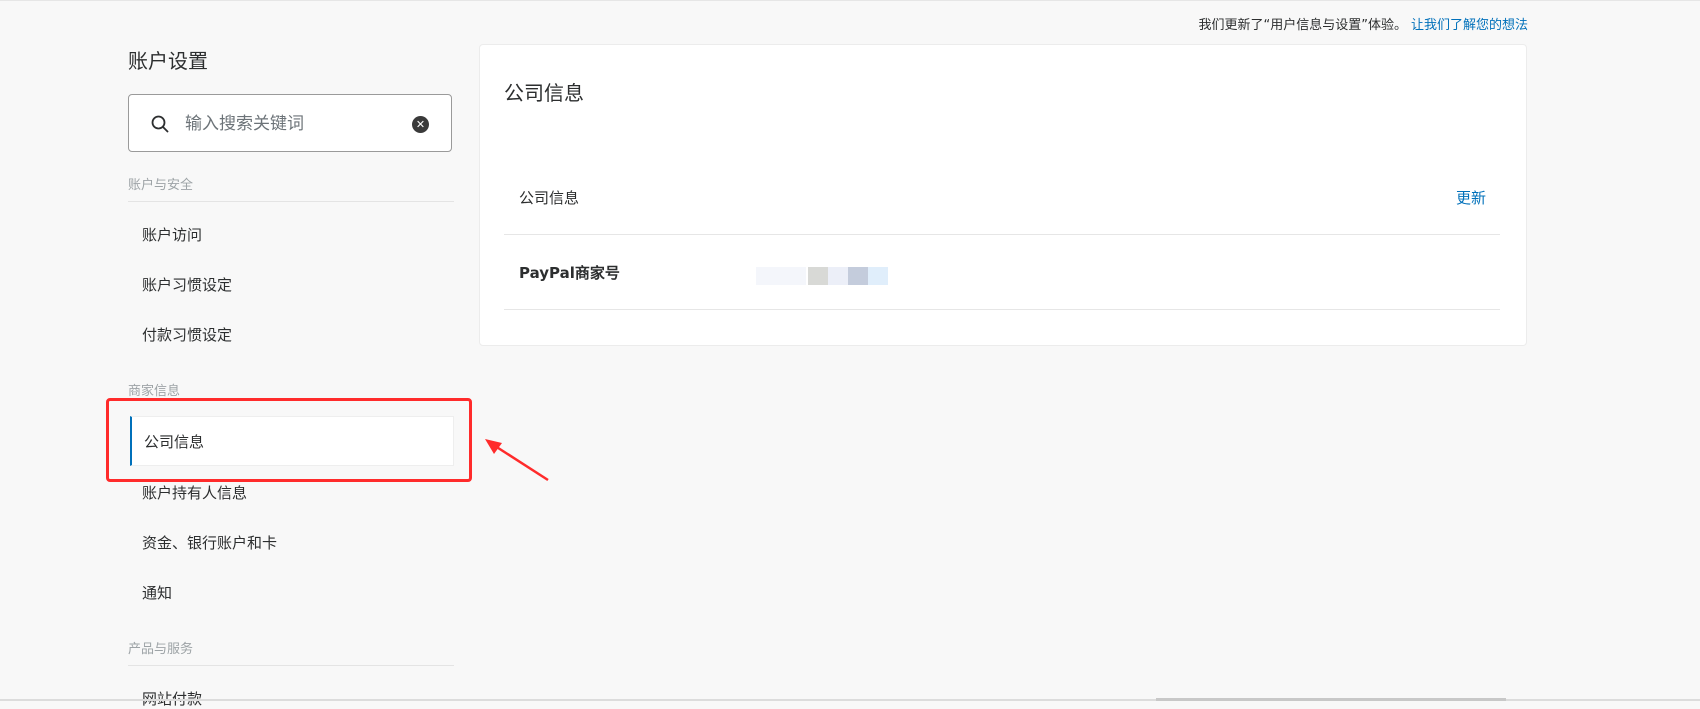 The height and width of the screenshot is (709, 1700). I want to click on search-input, so click(295, 124).